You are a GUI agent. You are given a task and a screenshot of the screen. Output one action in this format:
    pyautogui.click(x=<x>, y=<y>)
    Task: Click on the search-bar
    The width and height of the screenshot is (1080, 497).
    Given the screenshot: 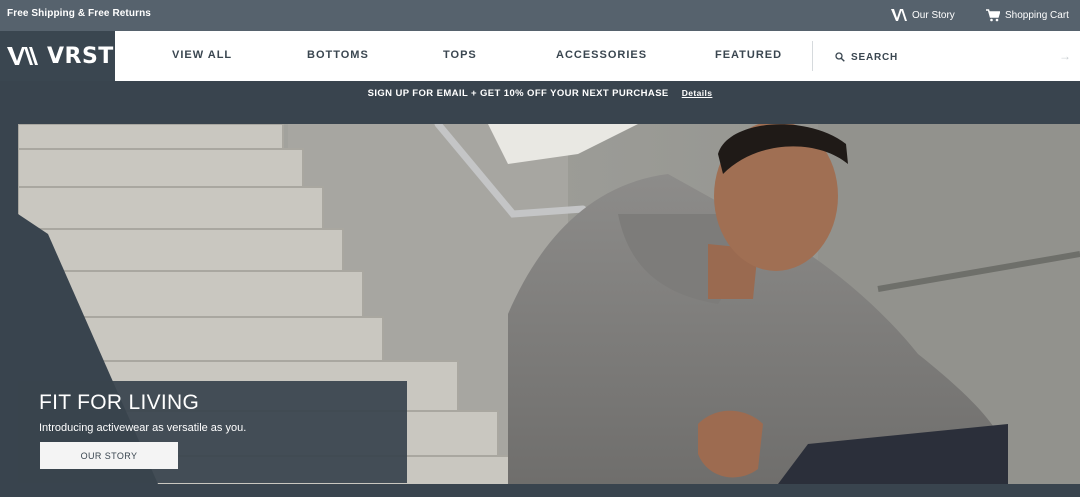 What is the action you would take?
    pyautogui.click(x=950, y=57)
    